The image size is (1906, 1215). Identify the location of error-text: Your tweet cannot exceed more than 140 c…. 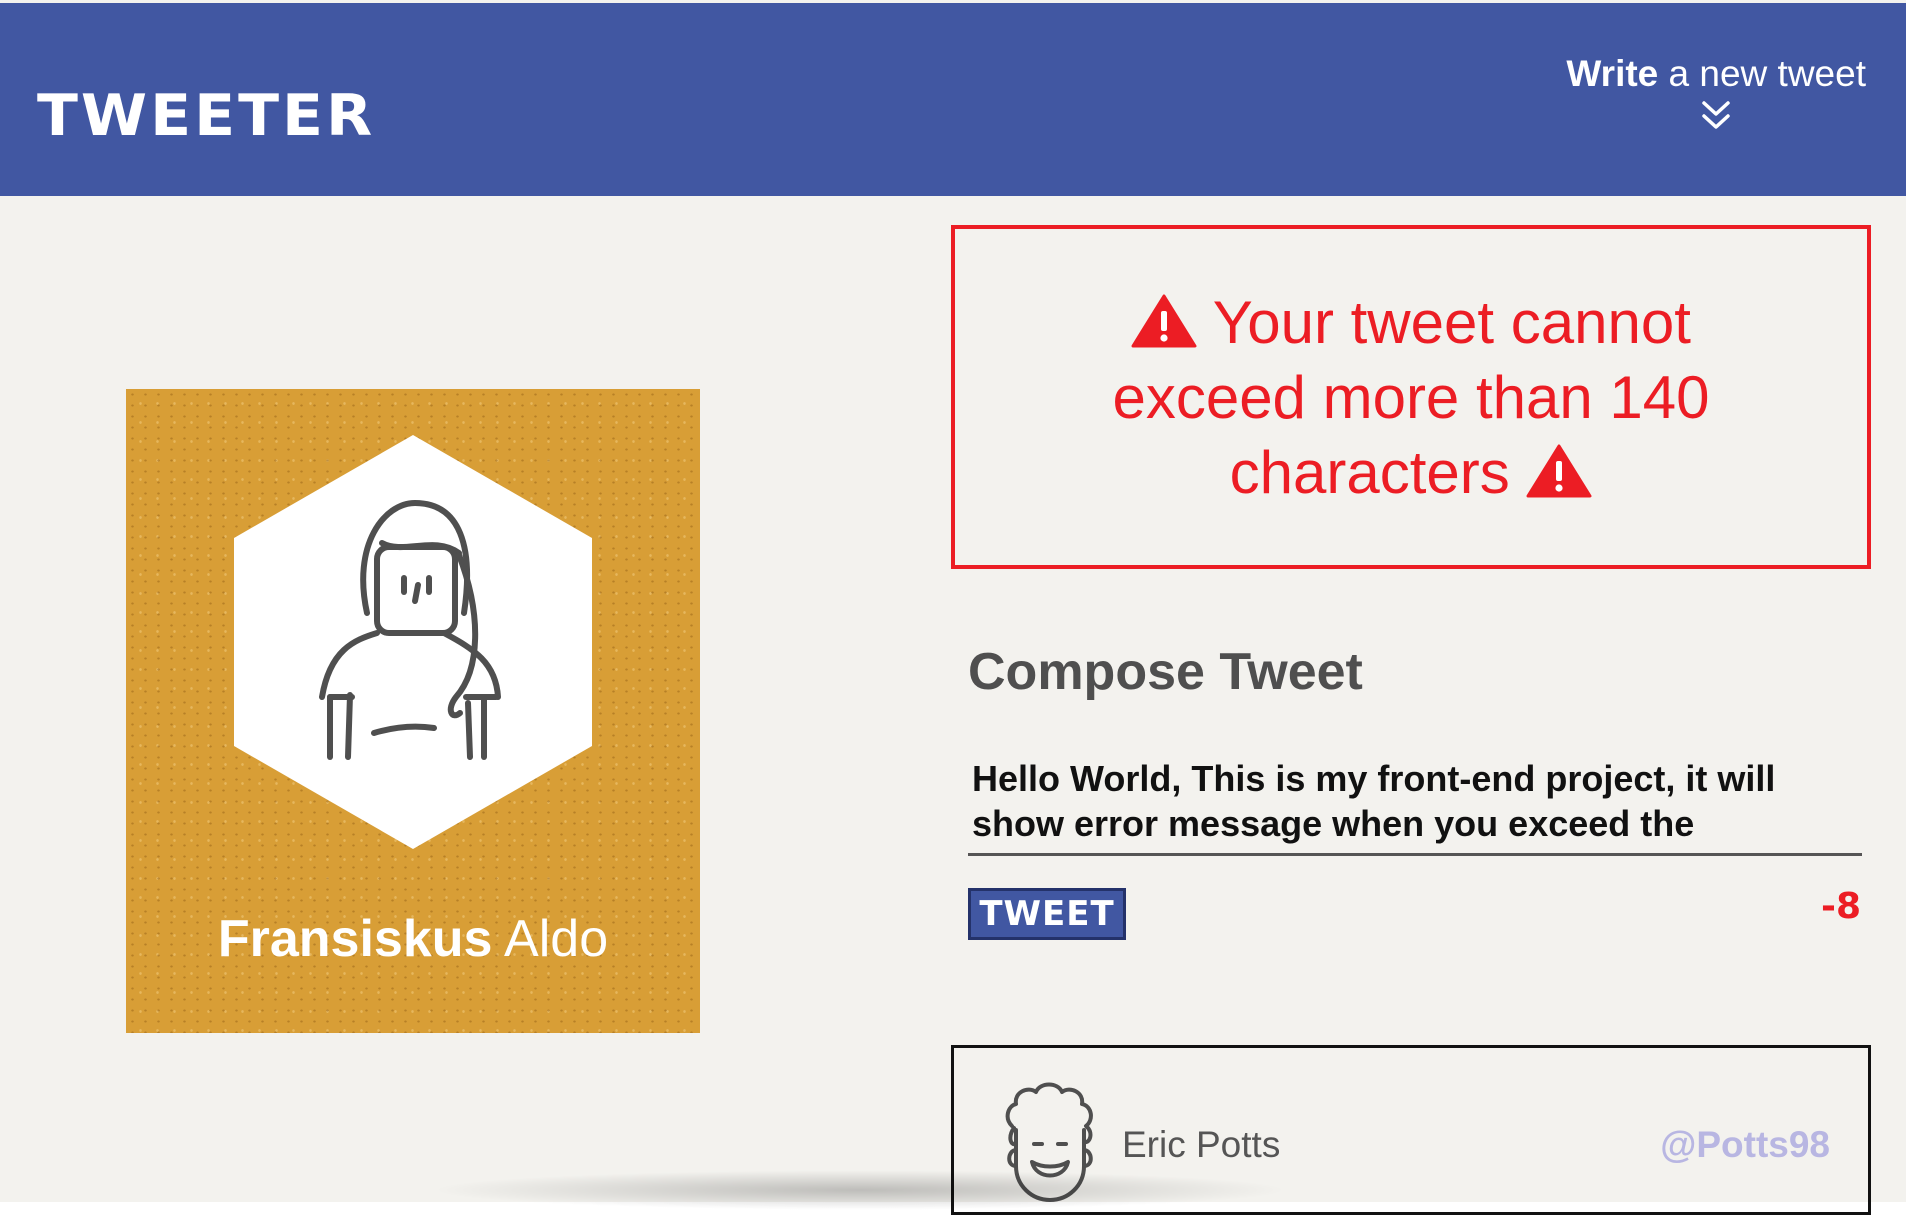
(1411, 397).